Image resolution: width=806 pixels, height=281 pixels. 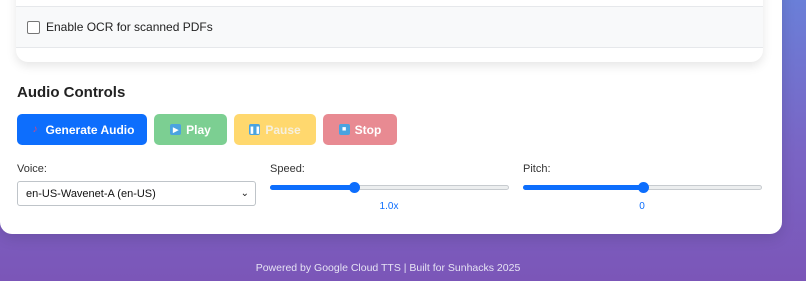 I want to click on ocr-label: Enable OCR for scanned PDFs, so click(x=129, y=27).